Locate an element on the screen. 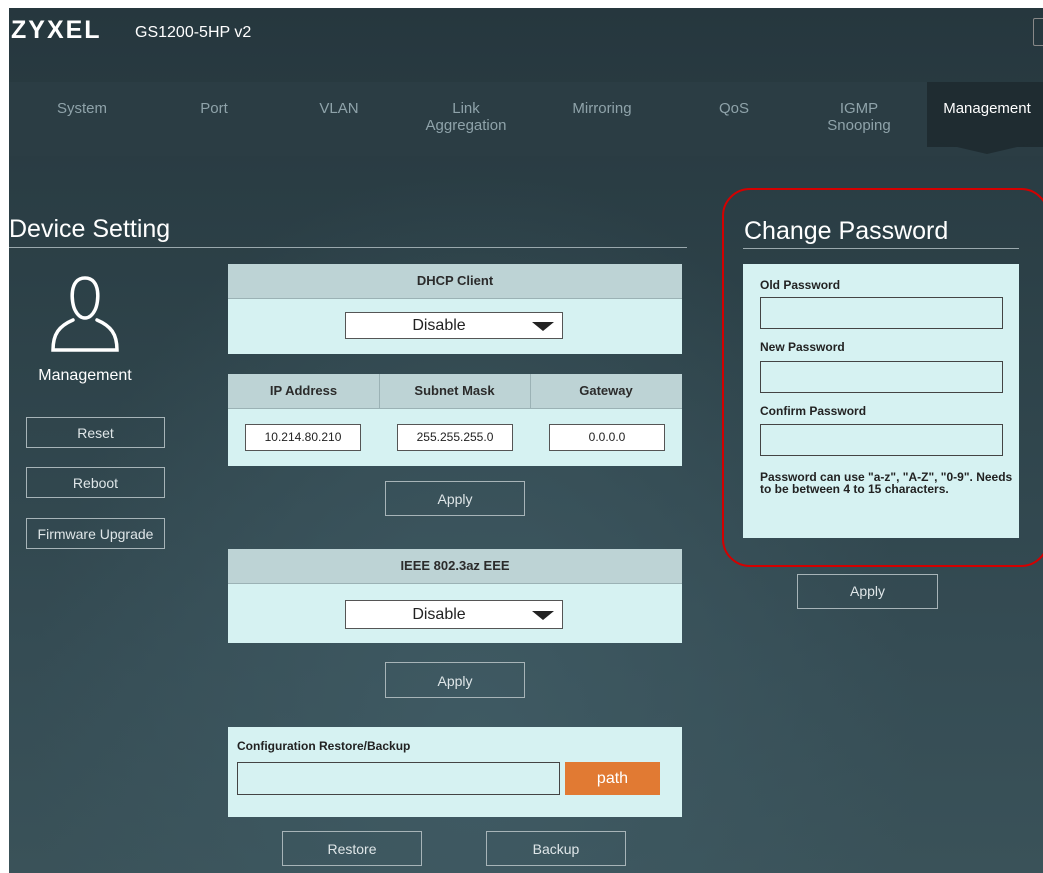  device-setting-title: Device Setting is located at coordinates (90, 229).